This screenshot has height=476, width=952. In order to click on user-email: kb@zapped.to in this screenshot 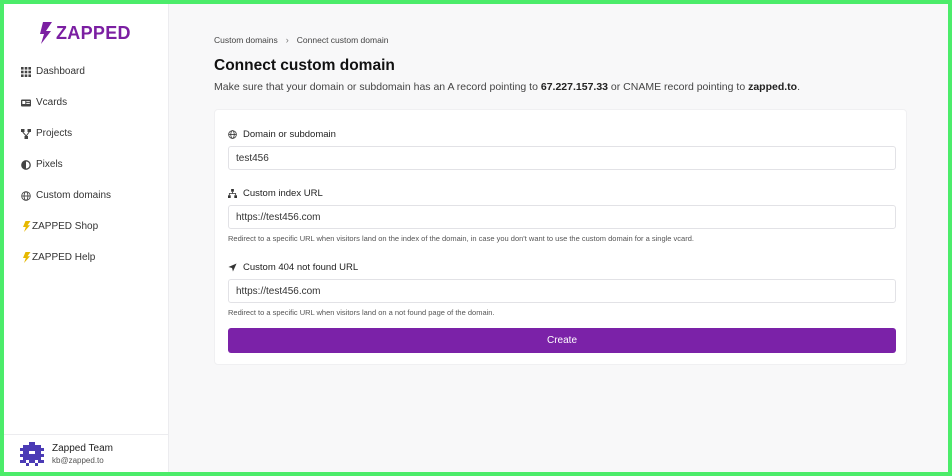, I will do `click(78, 460)`.